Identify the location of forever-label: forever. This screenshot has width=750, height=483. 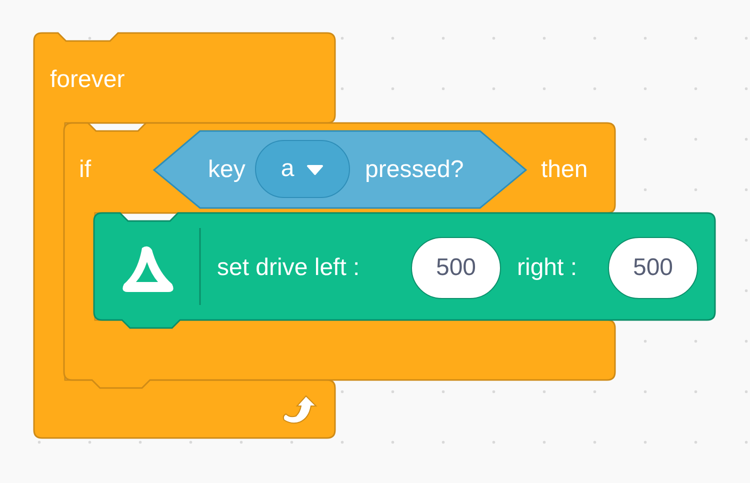
(87, 80).